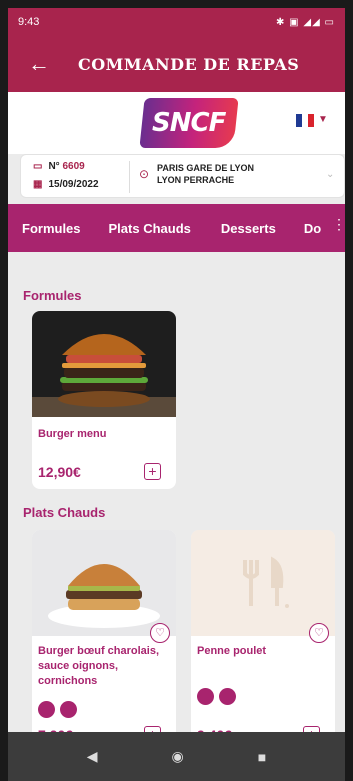  I want to click on sncf-logo: SNCF, so click(189, 123).